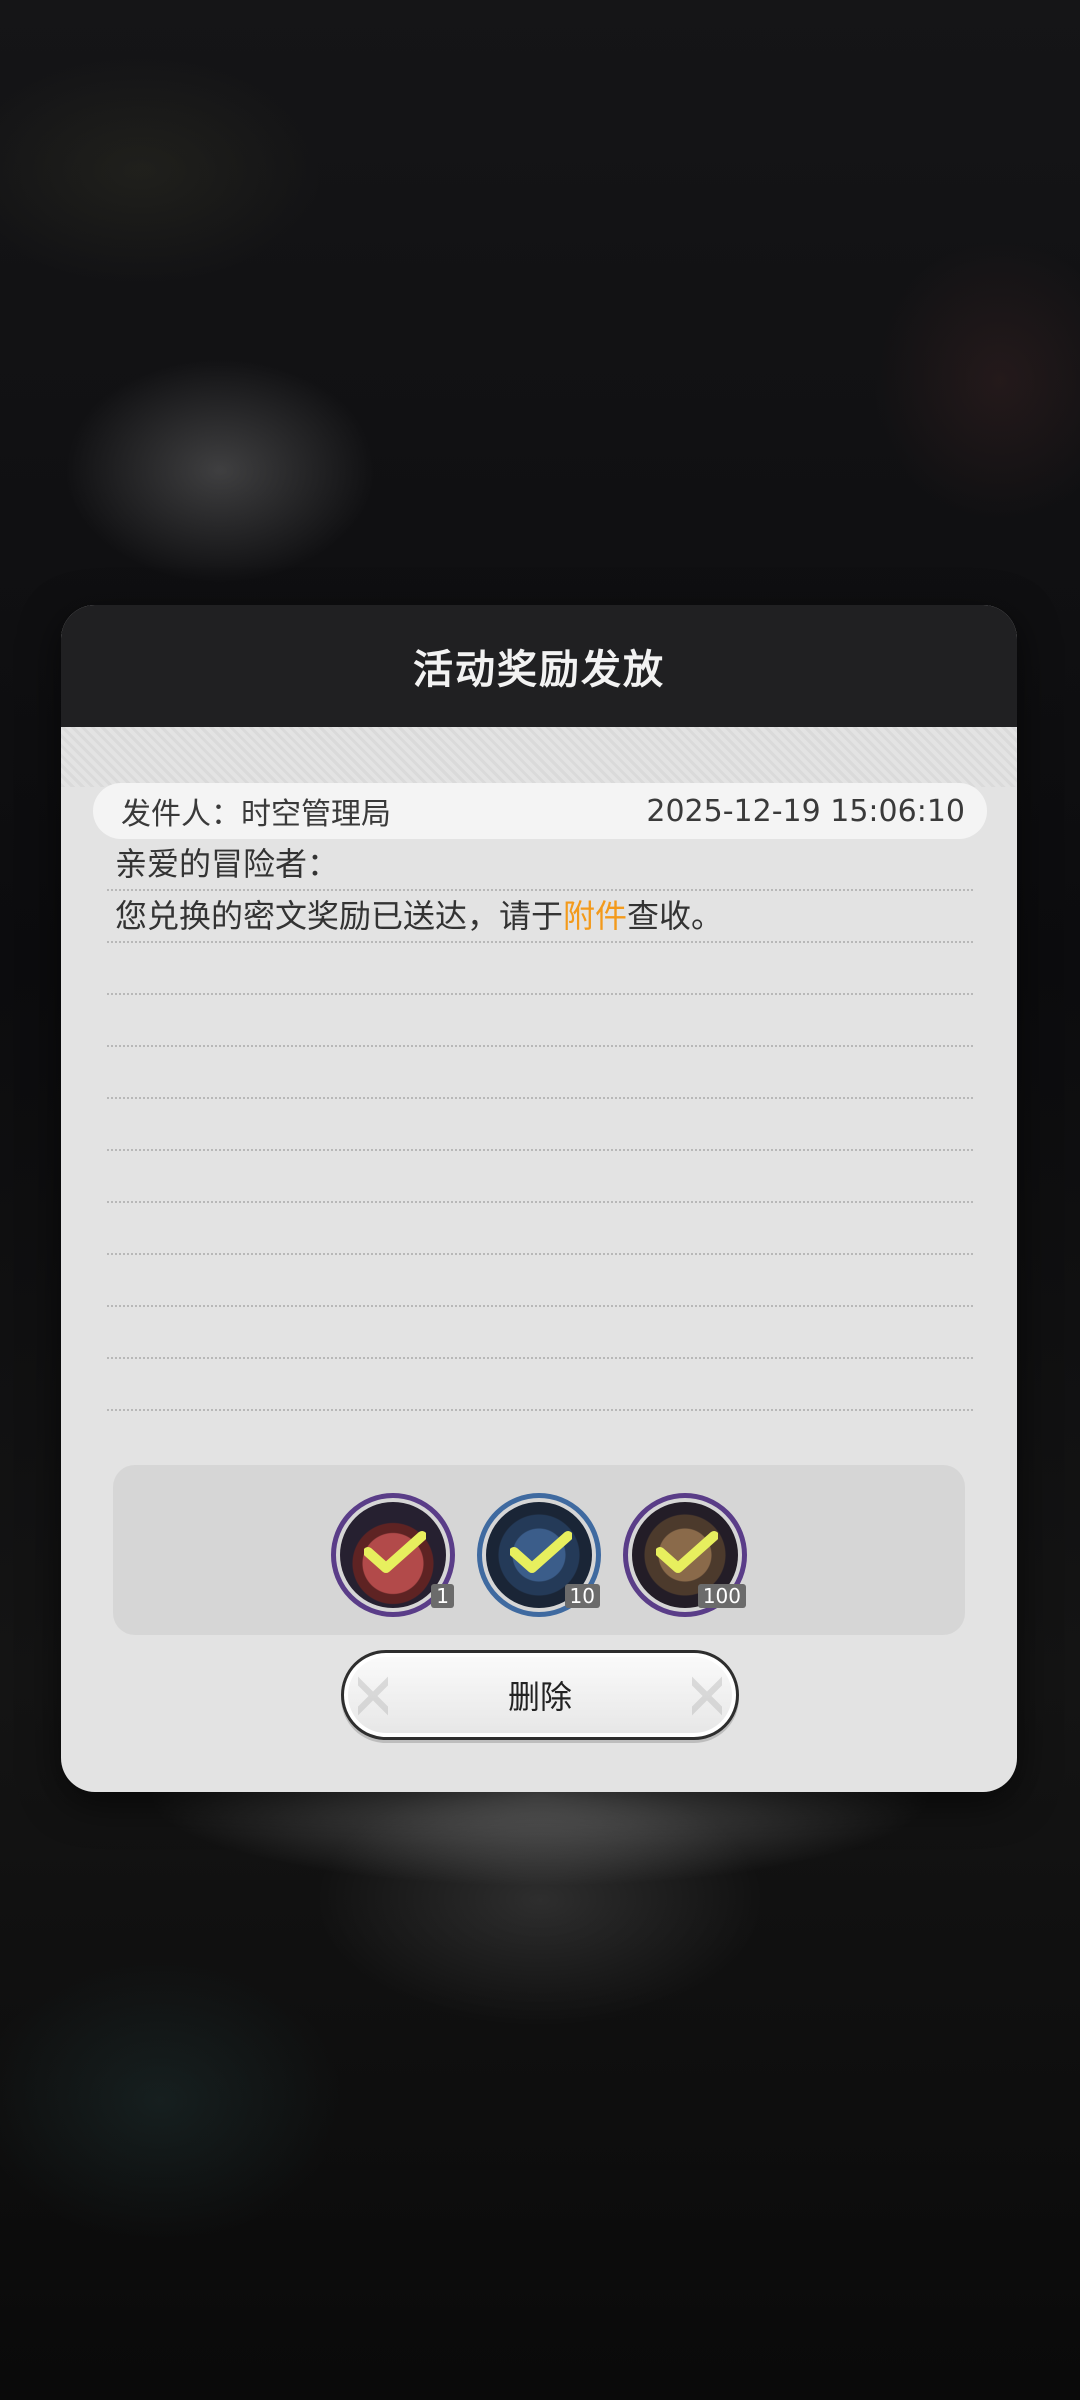 This screenshot has width=1080, height=2400. I want to click on dialog-title: 活动奖励发放, so click(539, 670).